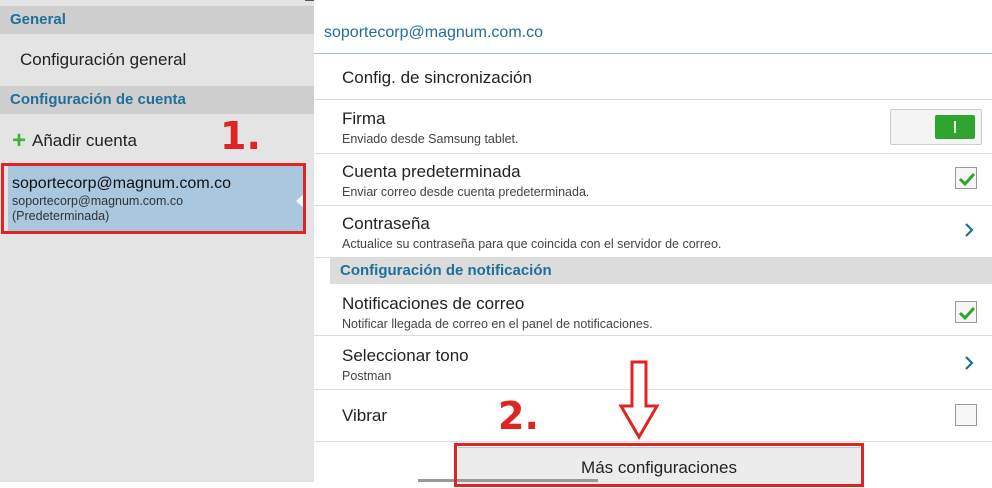 This screenshot has height=488, width=992. What do you see at coordinates (153, 198) in the screenshot?
I see `annotation-box-account` at bounding box center [153, 198].